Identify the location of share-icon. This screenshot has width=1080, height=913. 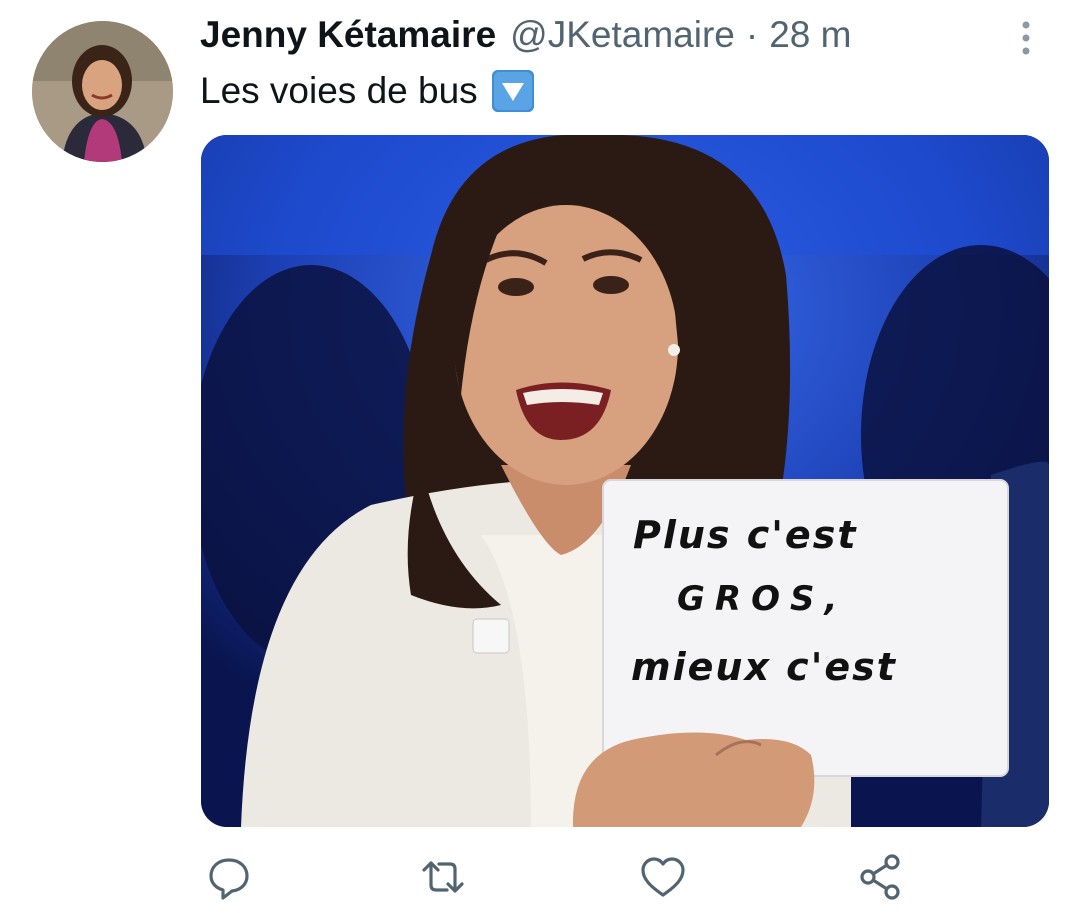
(881, 877).